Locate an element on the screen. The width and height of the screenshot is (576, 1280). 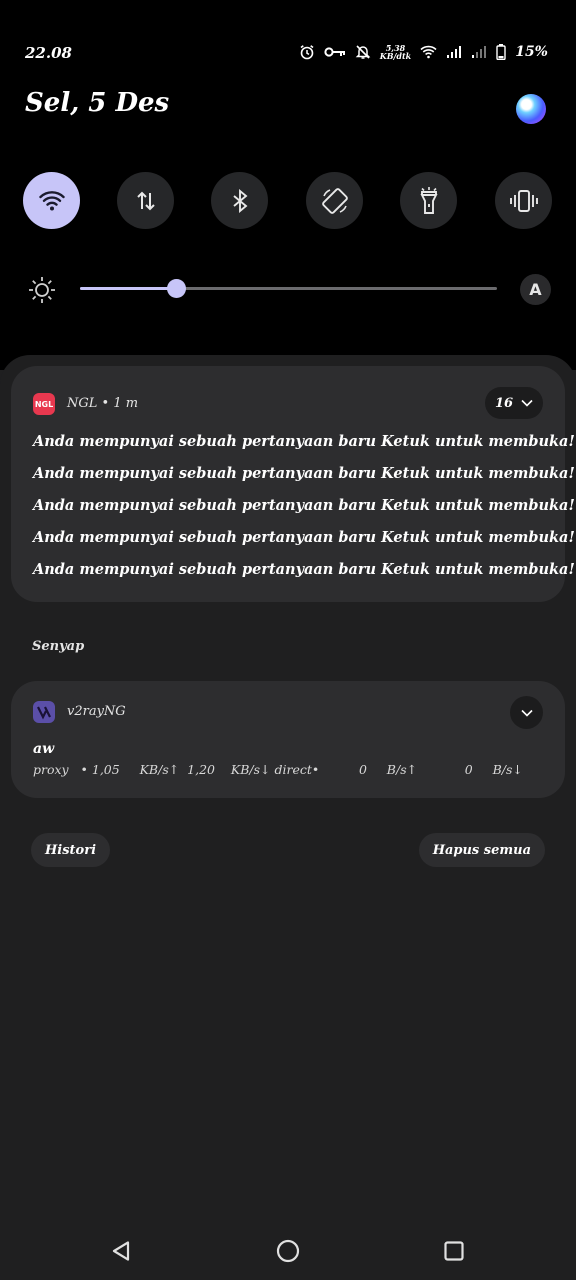
v2ray-title: aw is located at coordinates (44, 749).